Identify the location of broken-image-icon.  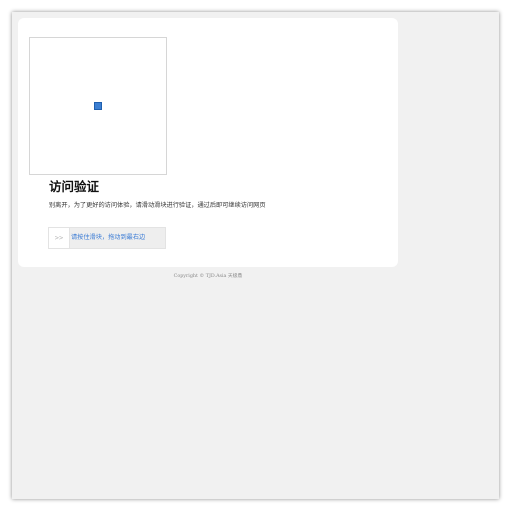
(98, 106).